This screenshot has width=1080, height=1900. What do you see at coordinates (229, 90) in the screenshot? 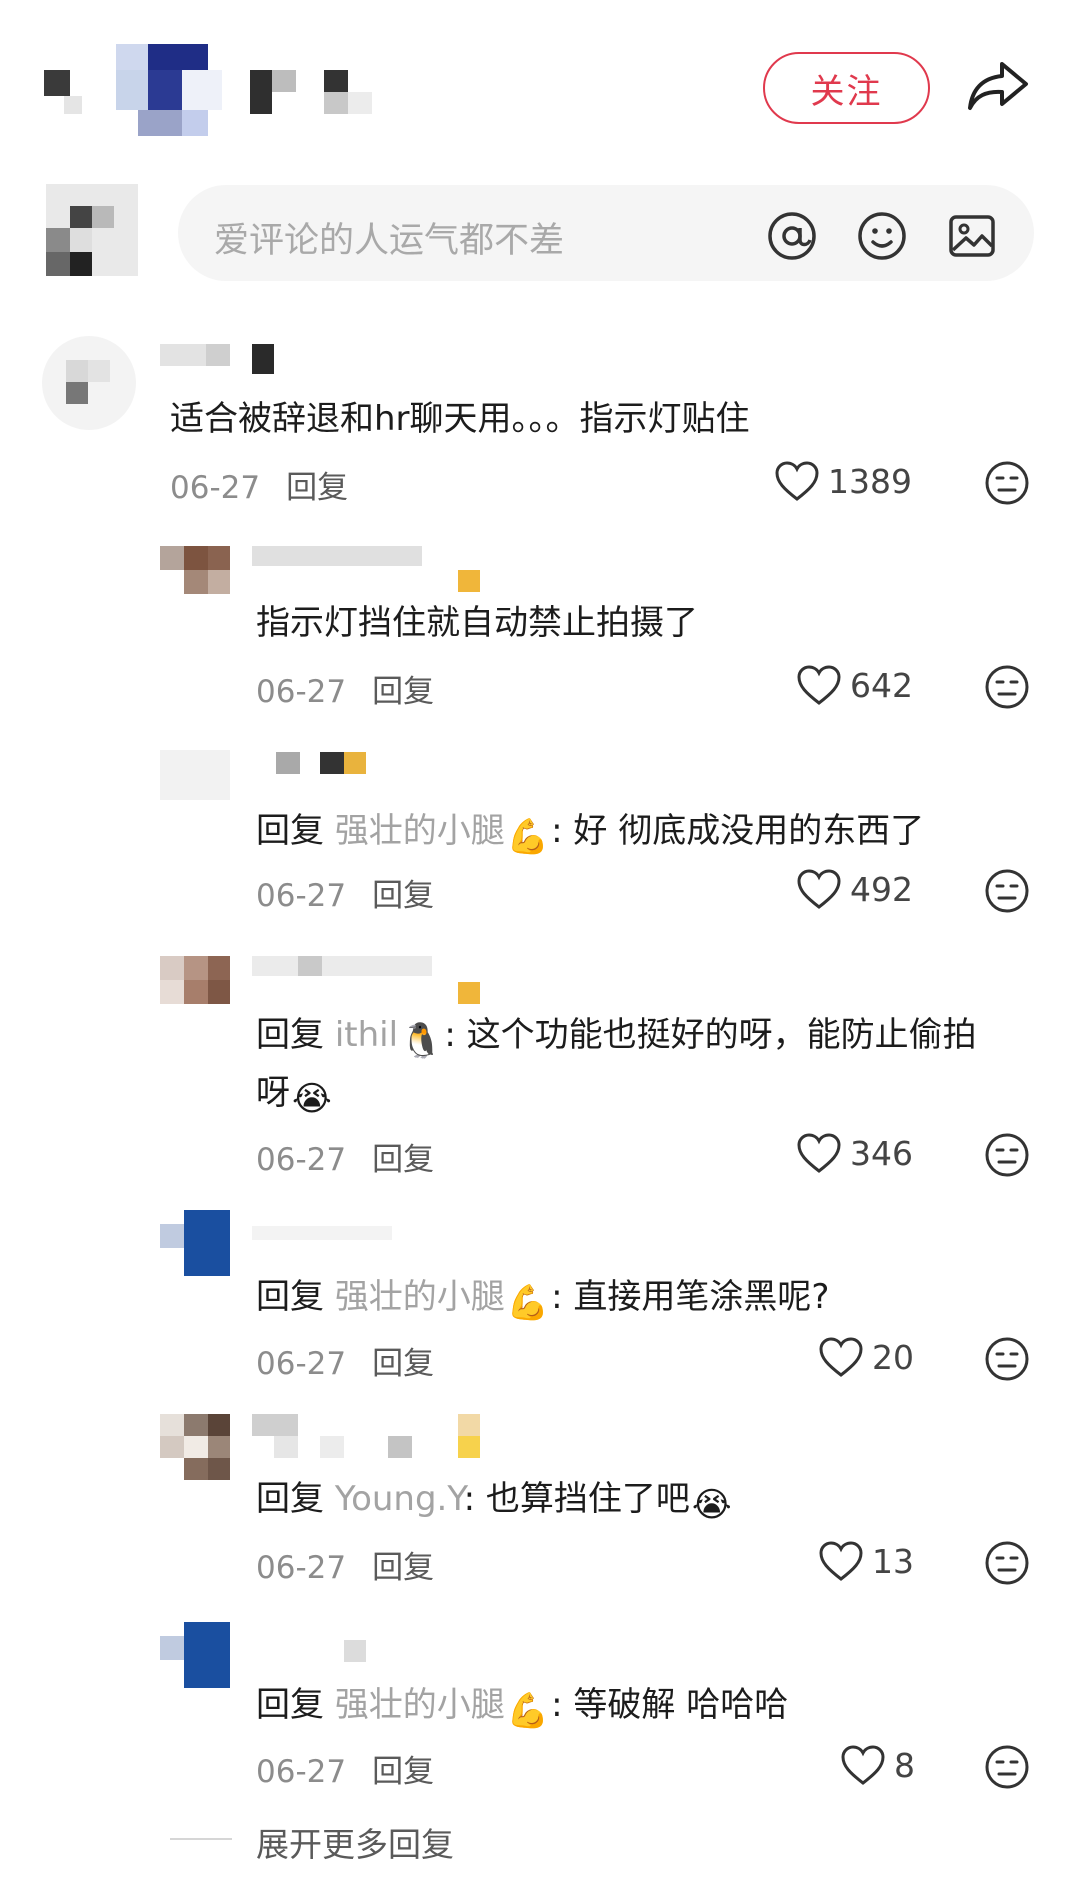
I see `author-avatar-blurred` at bounding box center [229, 90].